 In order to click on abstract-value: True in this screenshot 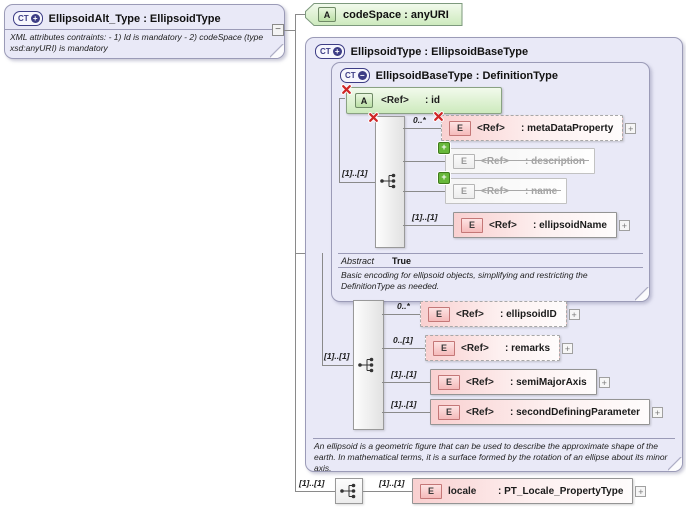, I will do `click(402, 261)`.